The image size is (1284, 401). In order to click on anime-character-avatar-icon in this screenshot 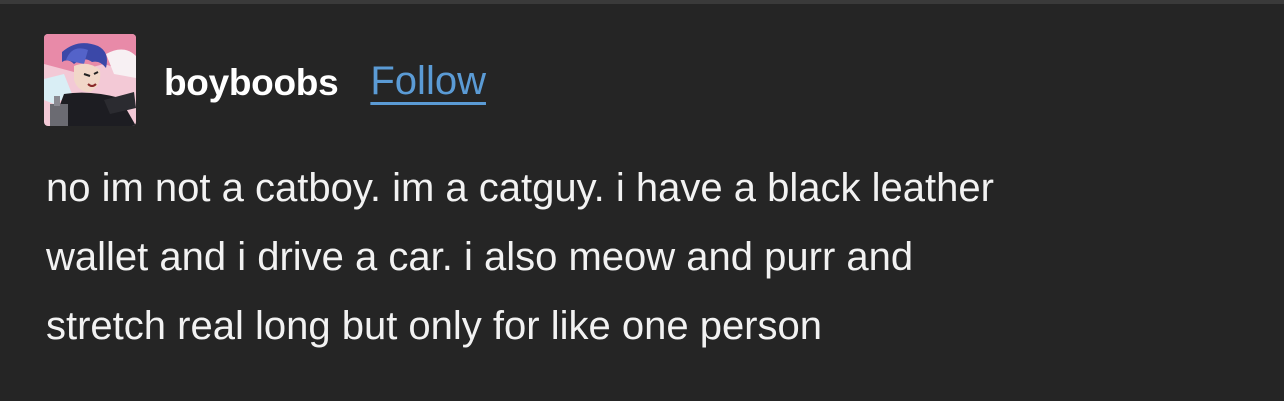, I will do `click(90, 80)`.